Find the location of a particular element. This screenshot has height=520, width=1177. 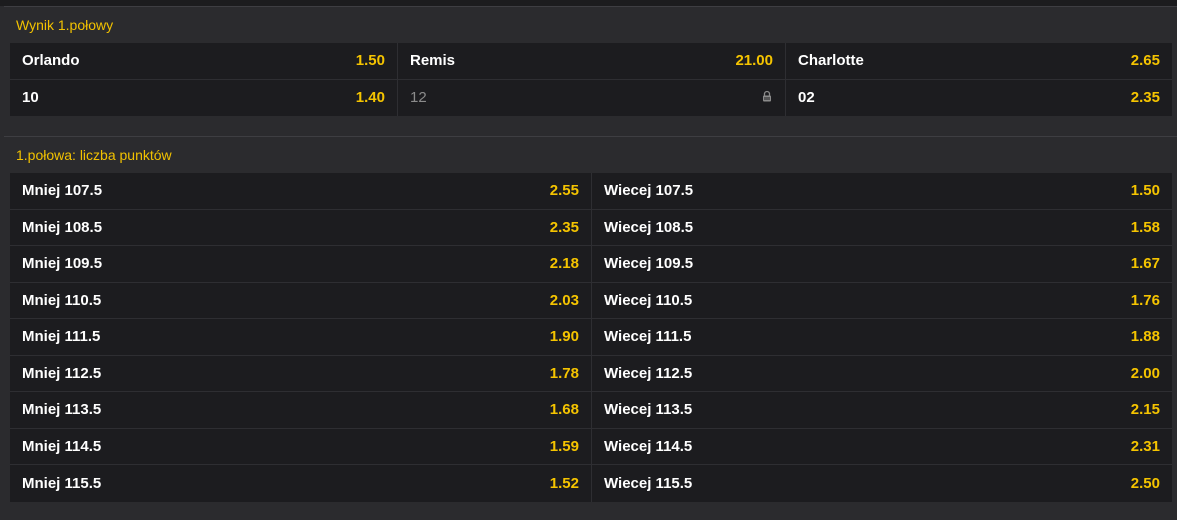

odds-cell-under: Mniej 107.5 2.55 is located at coordinates (300, 191).